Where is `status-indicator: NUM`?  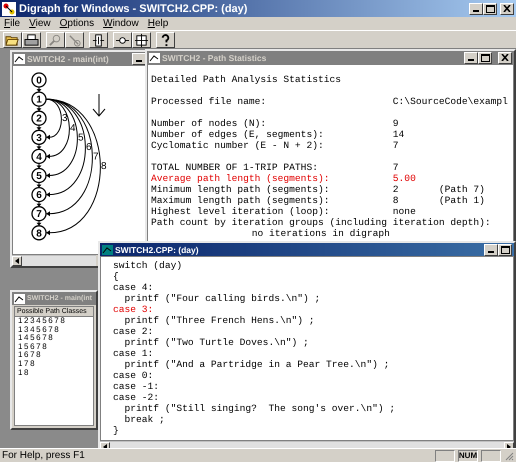
status-indicator: NUM is located at coordinates (468, 456).